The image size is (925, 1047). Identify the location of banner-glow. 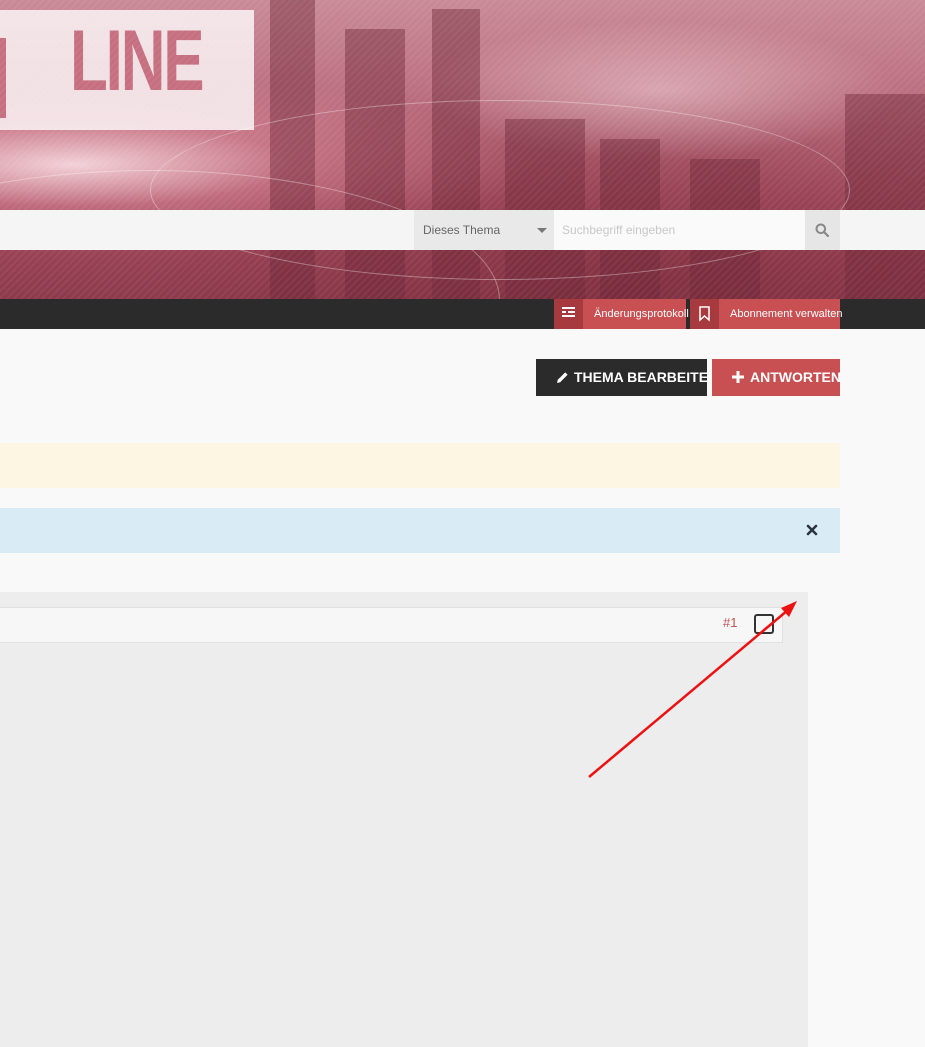
(660, 90).